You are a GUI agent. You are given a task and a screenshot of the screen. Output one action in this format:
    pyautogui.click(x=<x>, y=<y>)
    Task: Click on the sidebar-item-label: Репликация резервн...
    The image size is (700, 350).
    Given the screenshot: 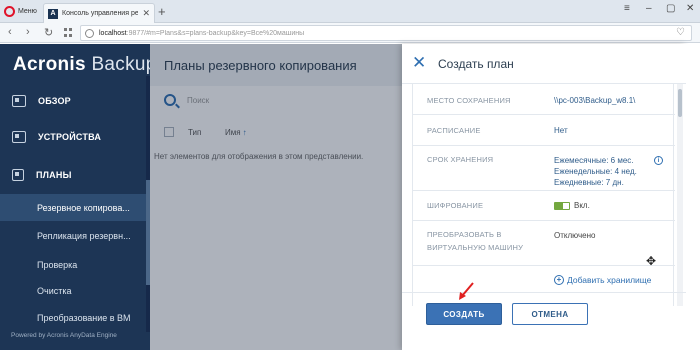 What is the action you would take?
    pyautogui.click(x=84, y=235)
    